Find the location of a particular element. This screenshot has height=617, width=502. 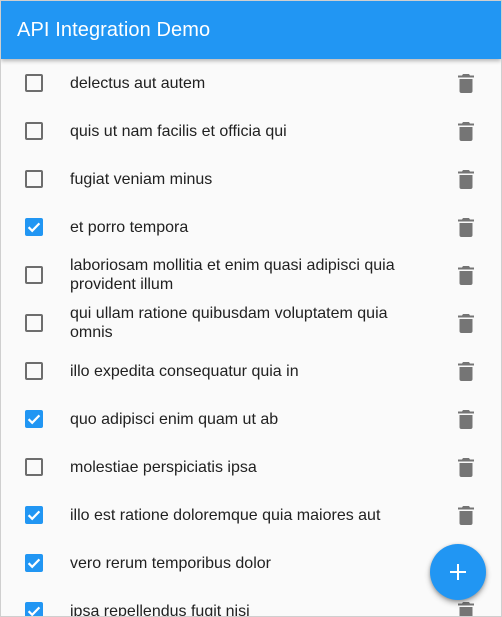

list-item: delectus aut autem is located at coordinates (251, 83).